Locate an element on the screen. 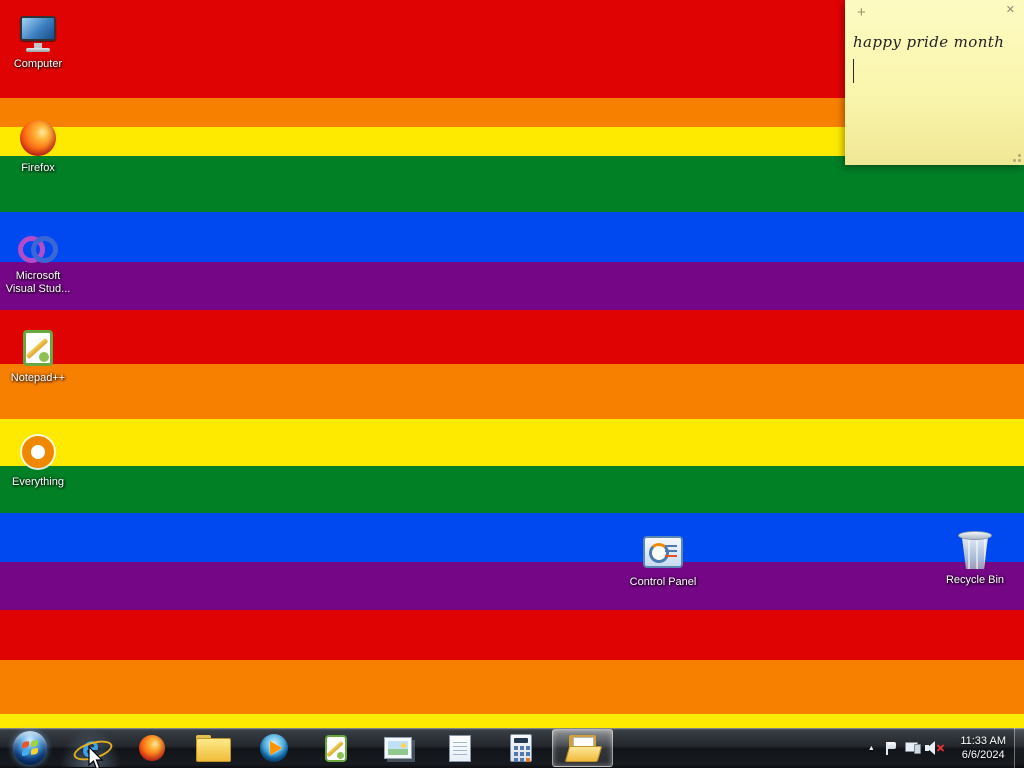 Image resolution: width=1024 pixels, height=768 pixels. image-viewer-icon is located at coordinates (397, 748).